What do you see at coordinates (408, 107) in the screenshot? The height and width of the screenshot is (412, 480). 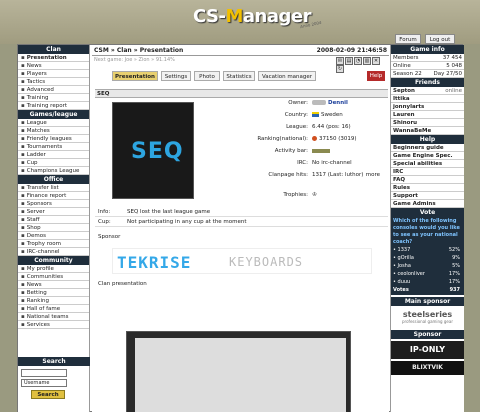 I see `friends-name: jonnylarts` at bounding box center [408, 107].